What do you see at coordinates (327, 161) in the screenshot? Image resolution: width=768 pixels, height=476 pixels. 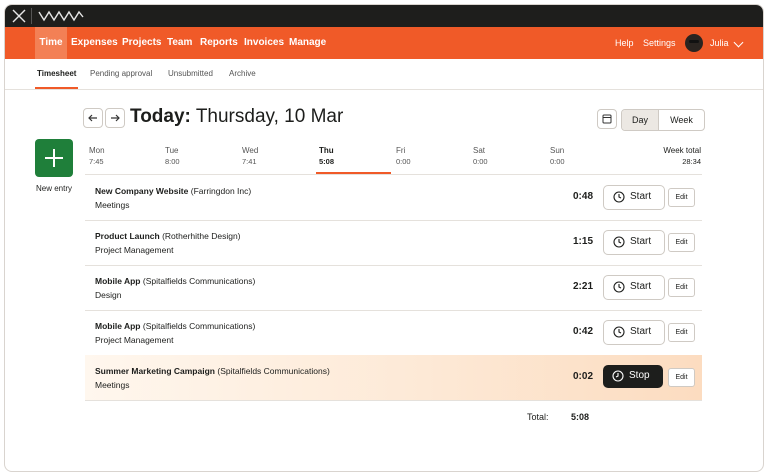 I see `day-total: 5:08` at bounding box center [327, 161].